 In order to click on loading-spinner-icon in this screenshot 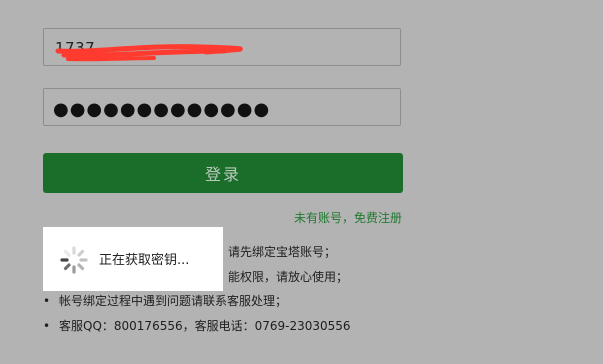, I will do `click(74, 260)`.